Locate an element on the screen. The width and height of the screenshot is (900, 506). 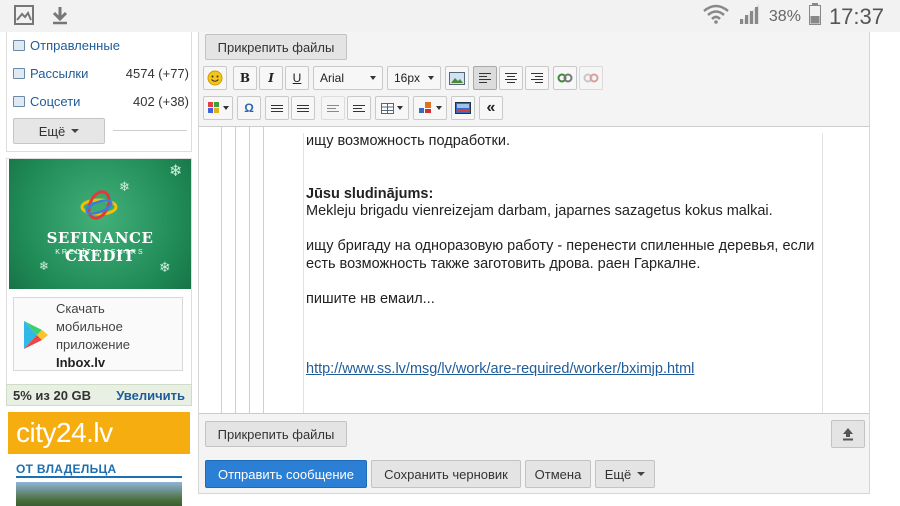
outdent-button is located at coordinates (333, 108).